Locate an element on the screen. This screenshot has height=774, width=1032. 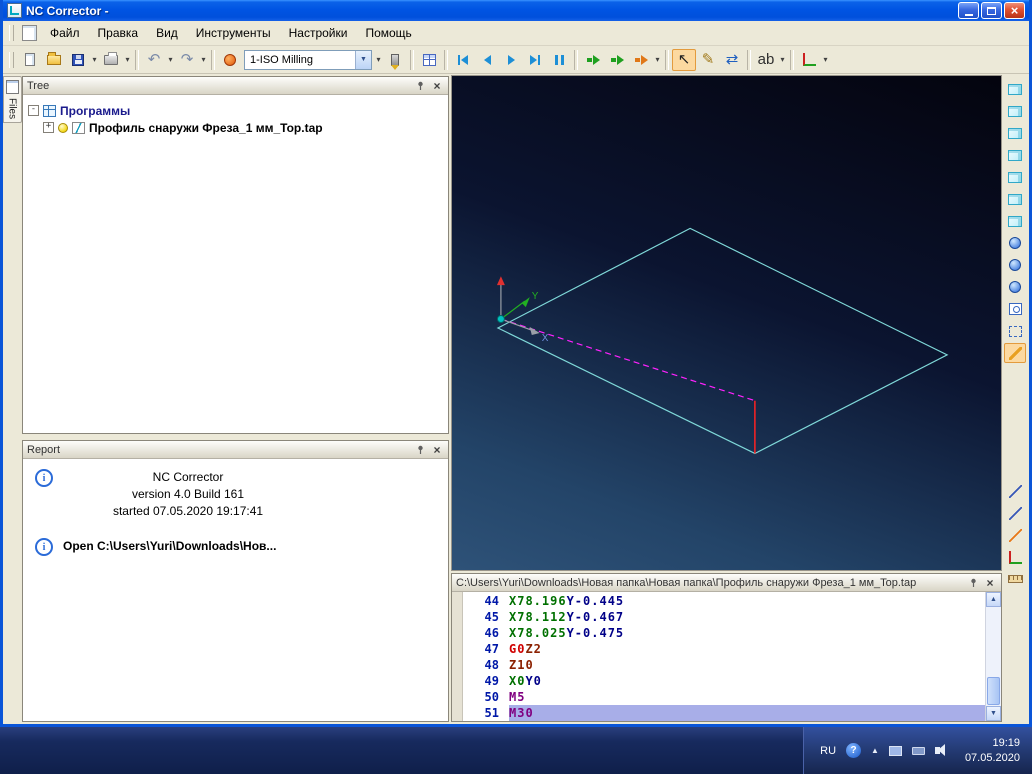
run-to-end-button is located at coordinates (641, 60).